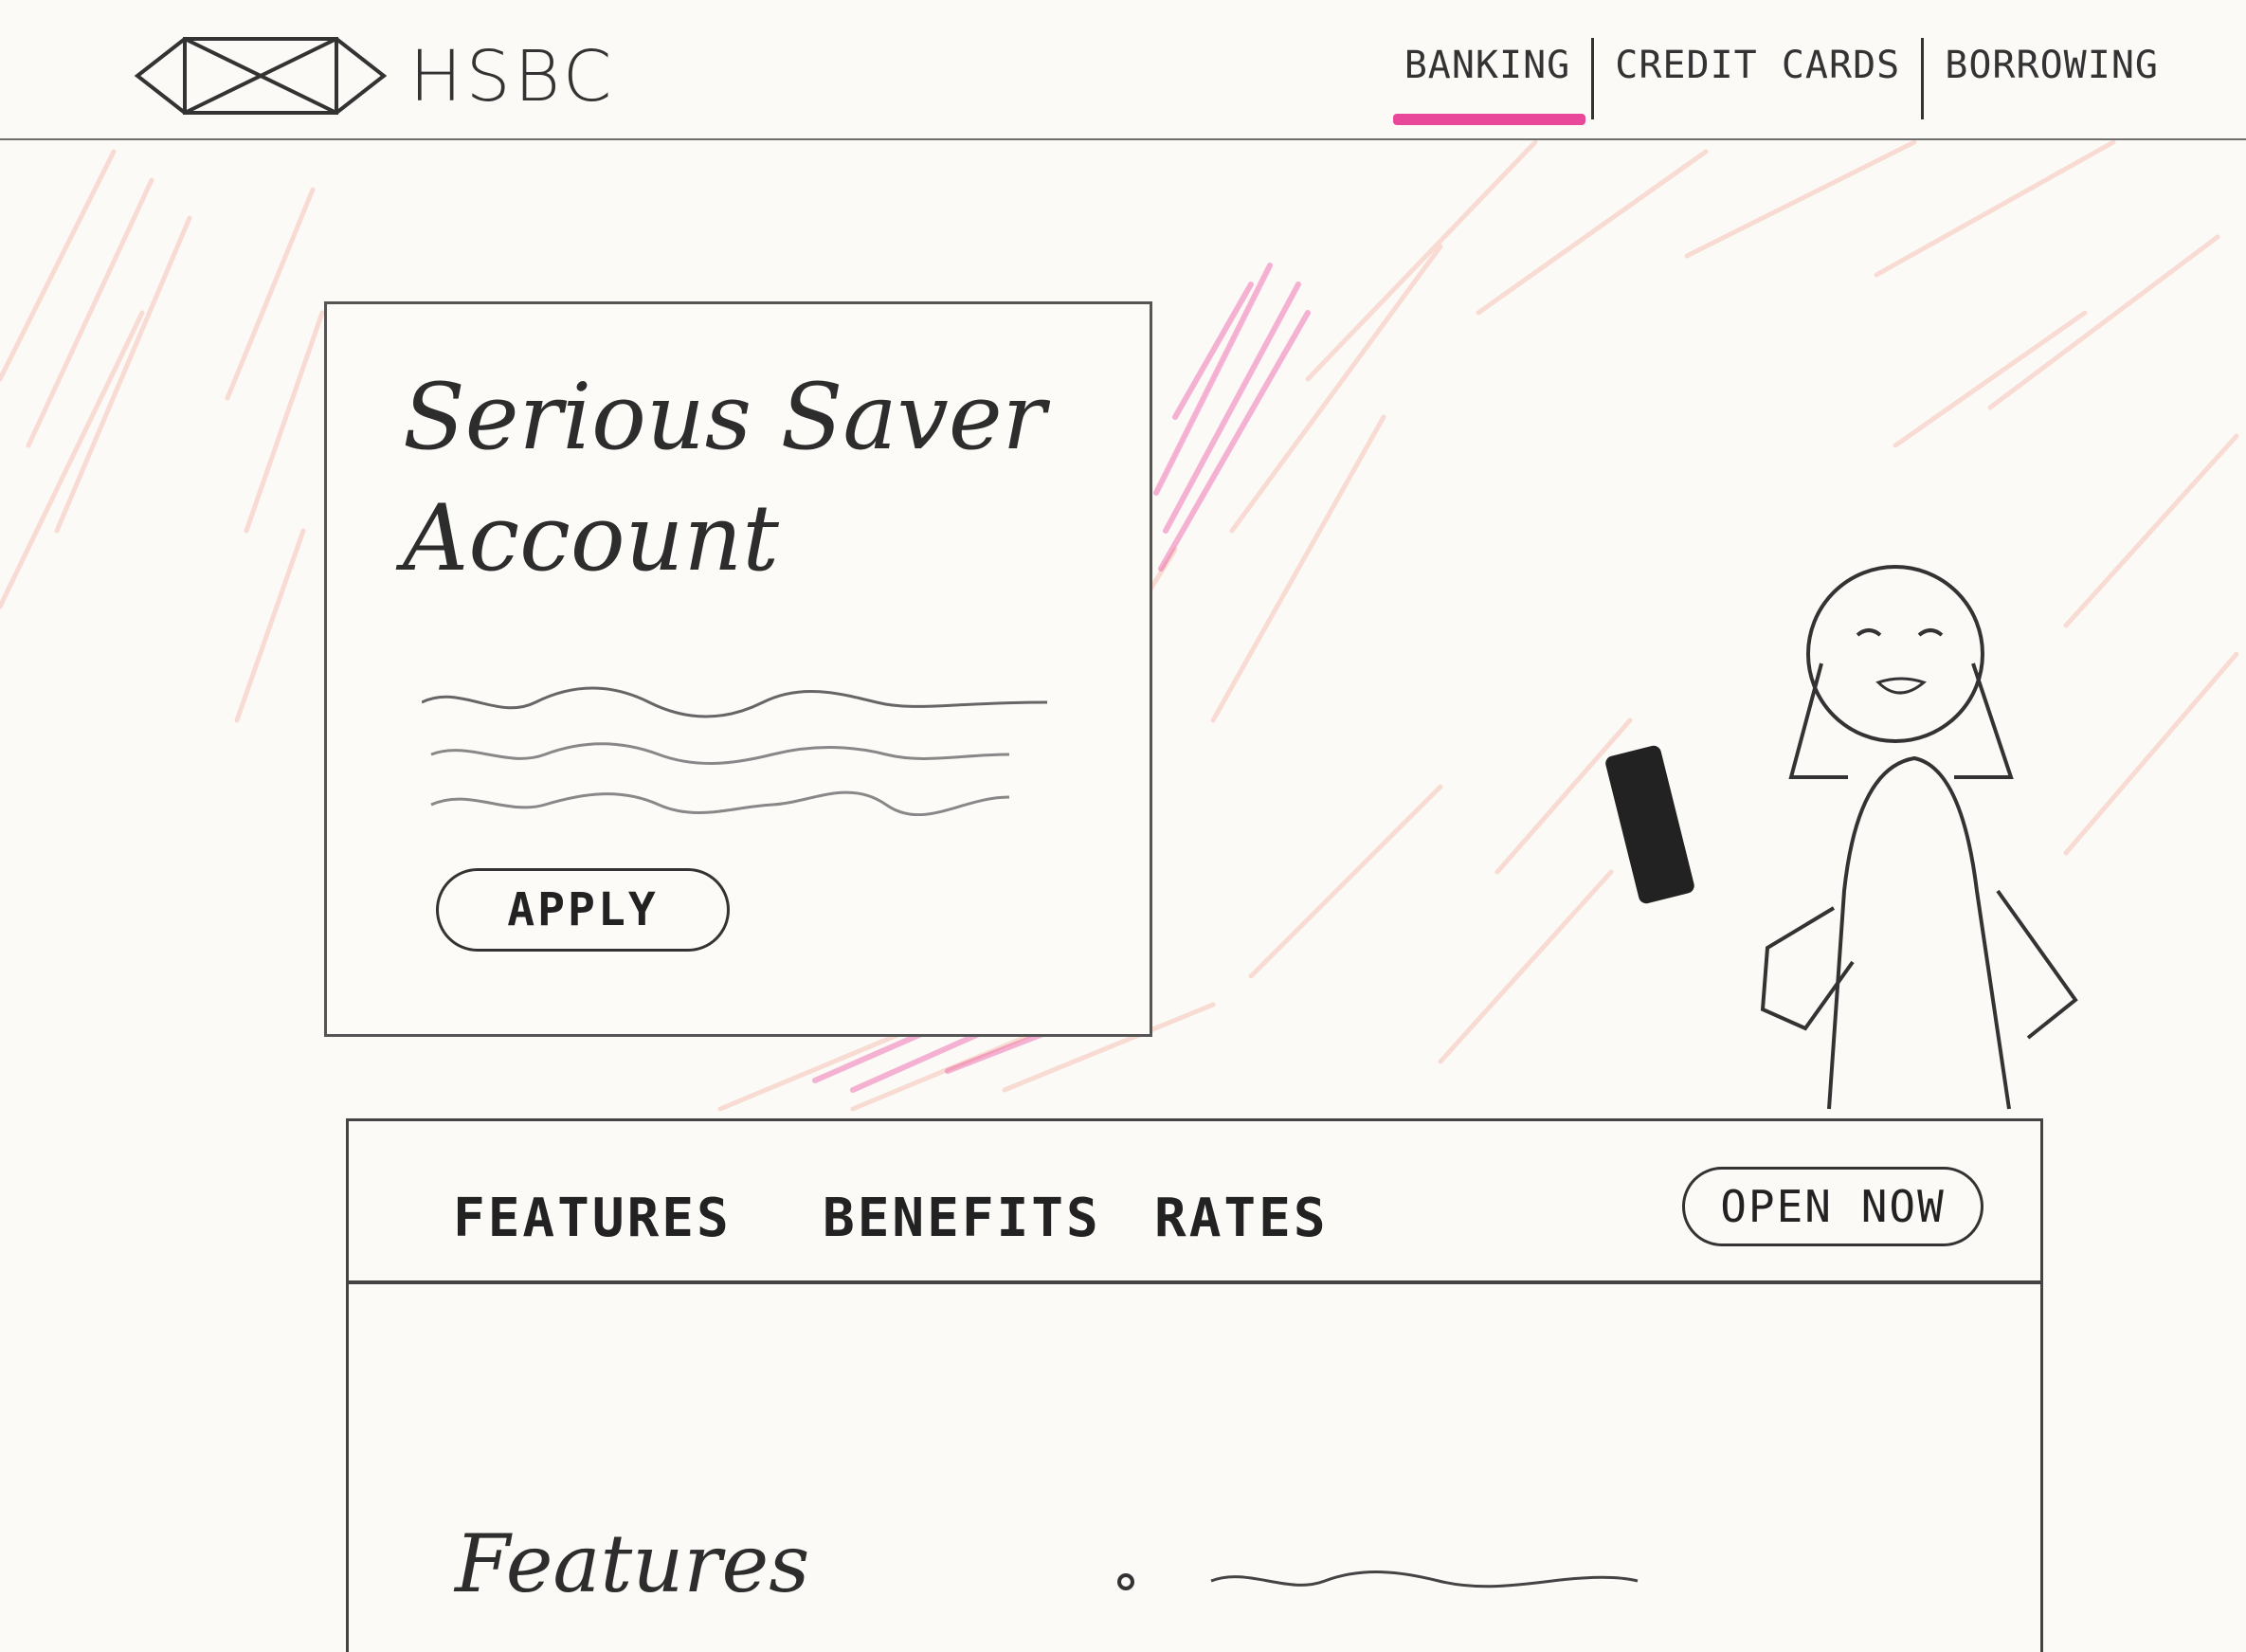  Describe the element at coordinates (1756, 78) in the screenshot. I see `nav-item-credit-cards: CREDIT CARDS` at that location.